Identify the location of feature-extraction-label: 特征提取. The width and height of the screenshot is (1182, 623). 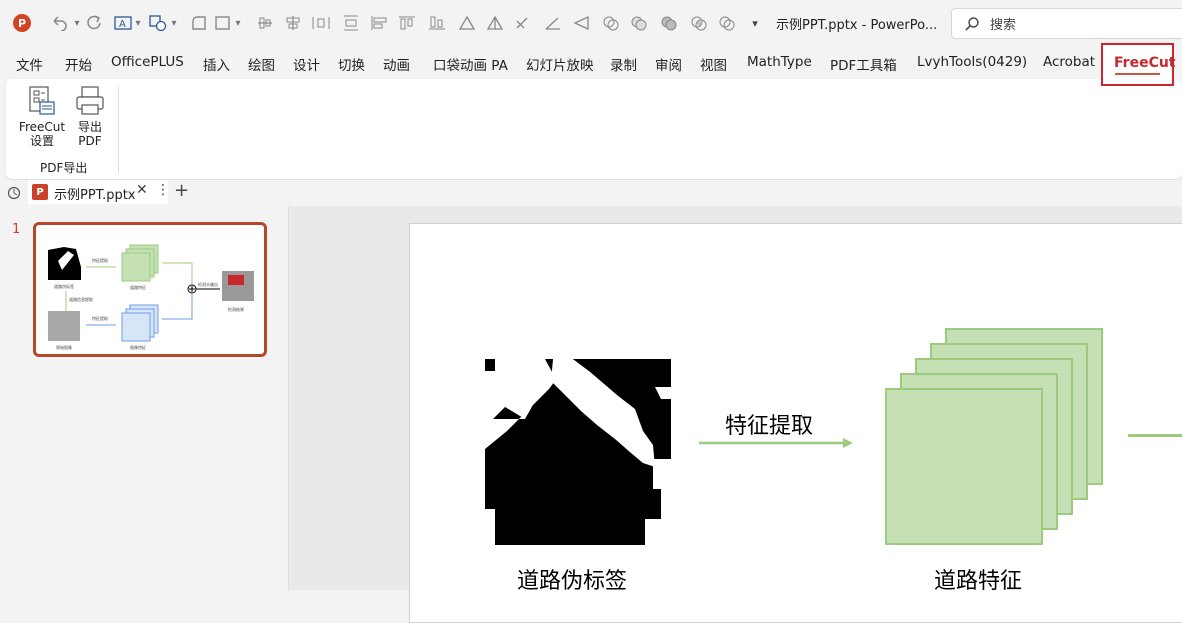
(769, 426).